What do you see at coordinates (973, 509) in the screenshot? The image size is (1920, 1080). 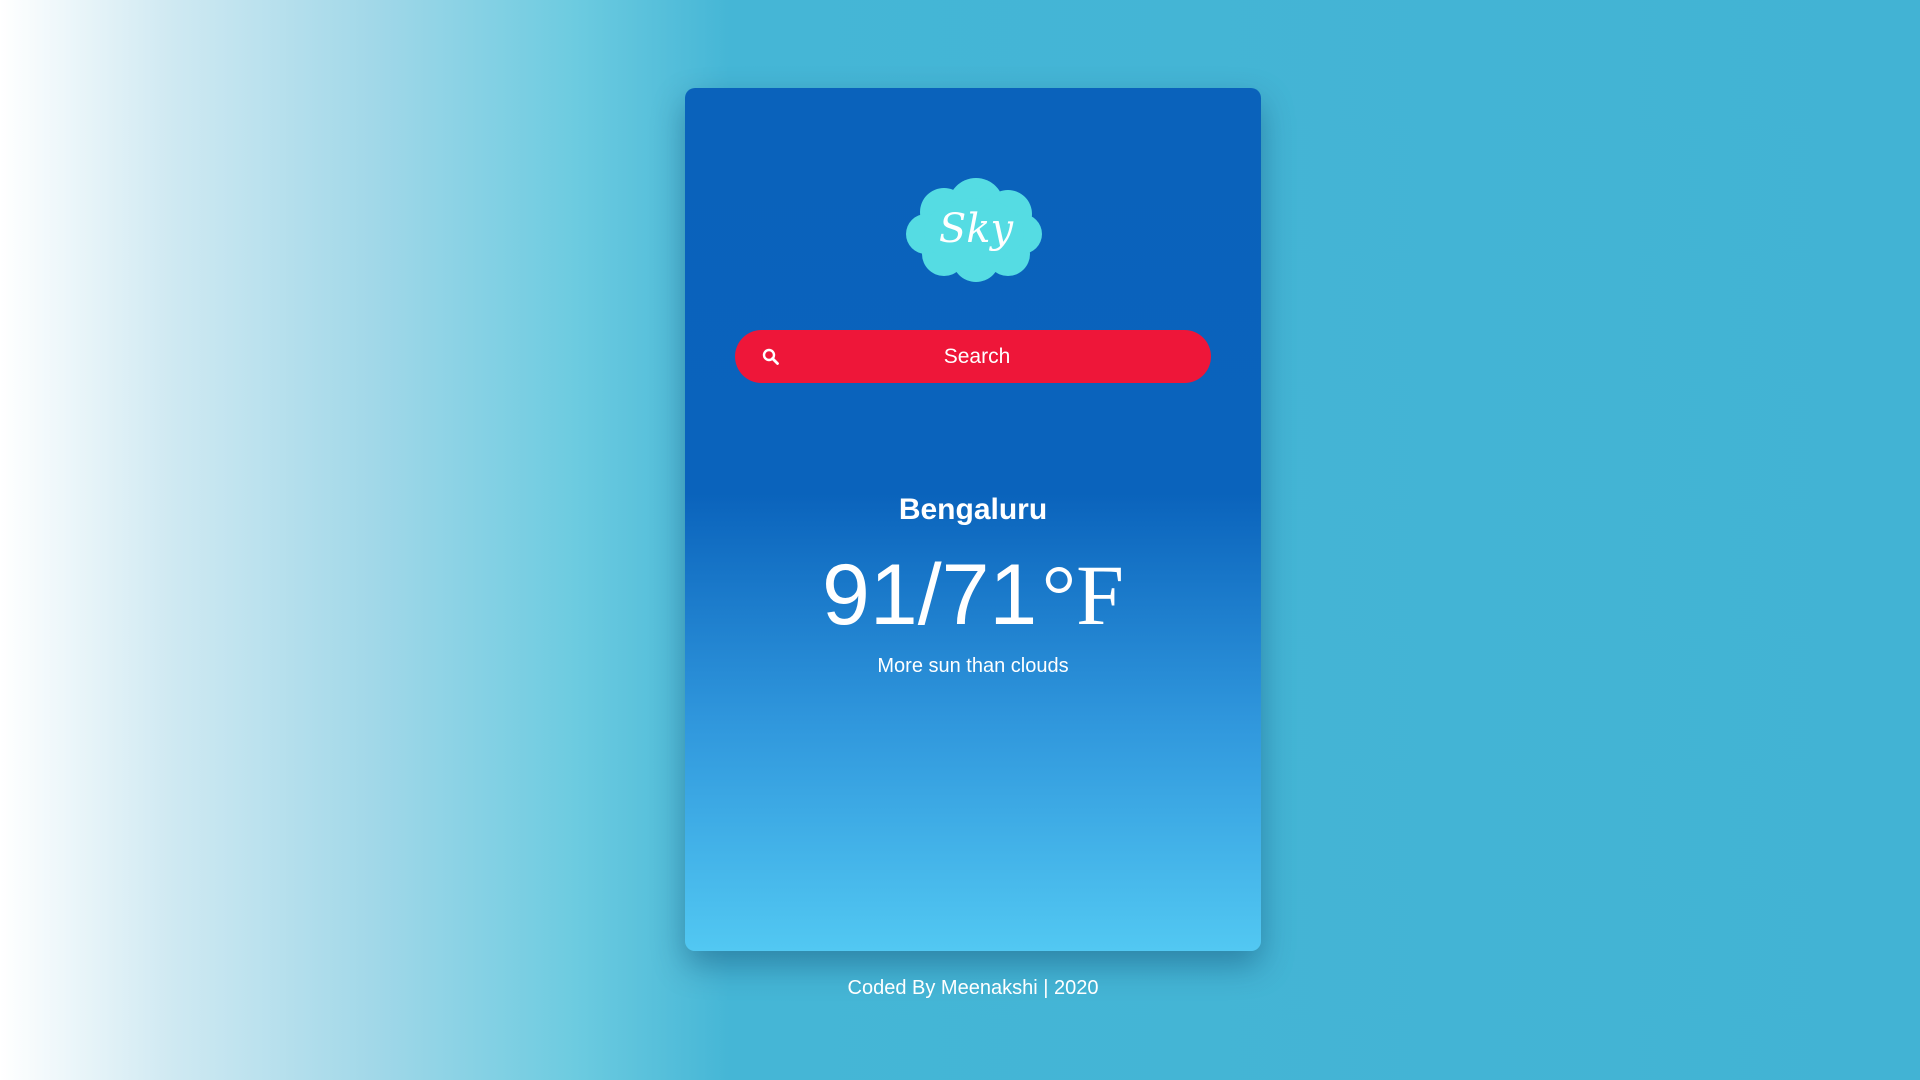 I see `city-name: Bengaluru` at bounding box center [973, 509].